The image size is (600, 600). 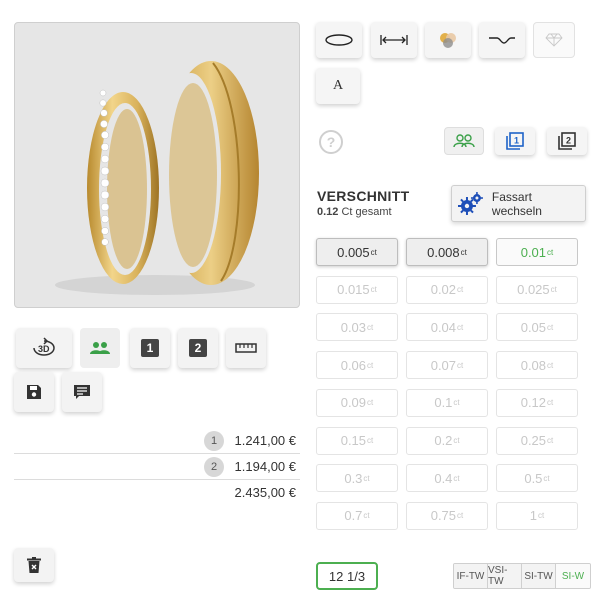 What do you see at coordinates (443, 403) in the screenshot?
I see `carat-value: 0.1` at bounding box center [443, 403].